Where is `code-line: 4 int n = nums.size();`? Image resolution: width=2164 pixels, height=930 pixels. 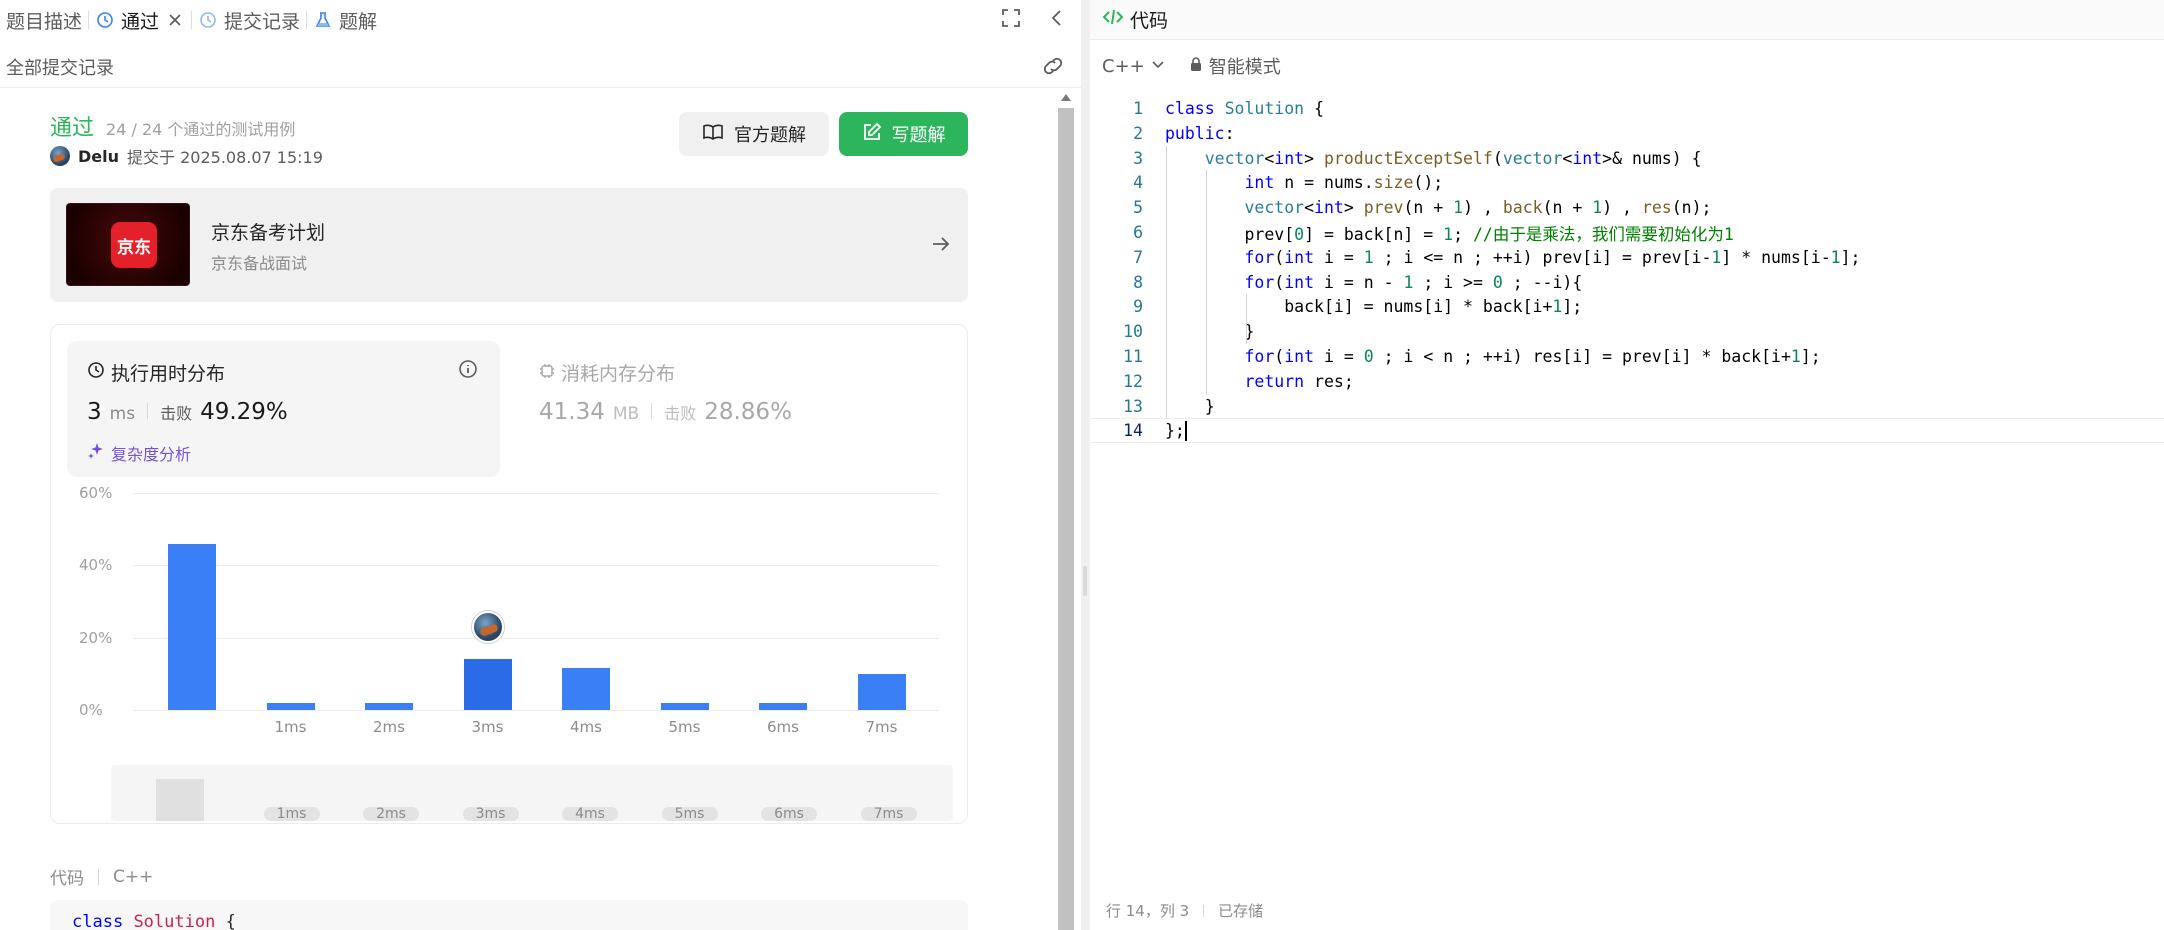
code-line: 4 int n = nums.size(); is located at coordinates (1627, 182).